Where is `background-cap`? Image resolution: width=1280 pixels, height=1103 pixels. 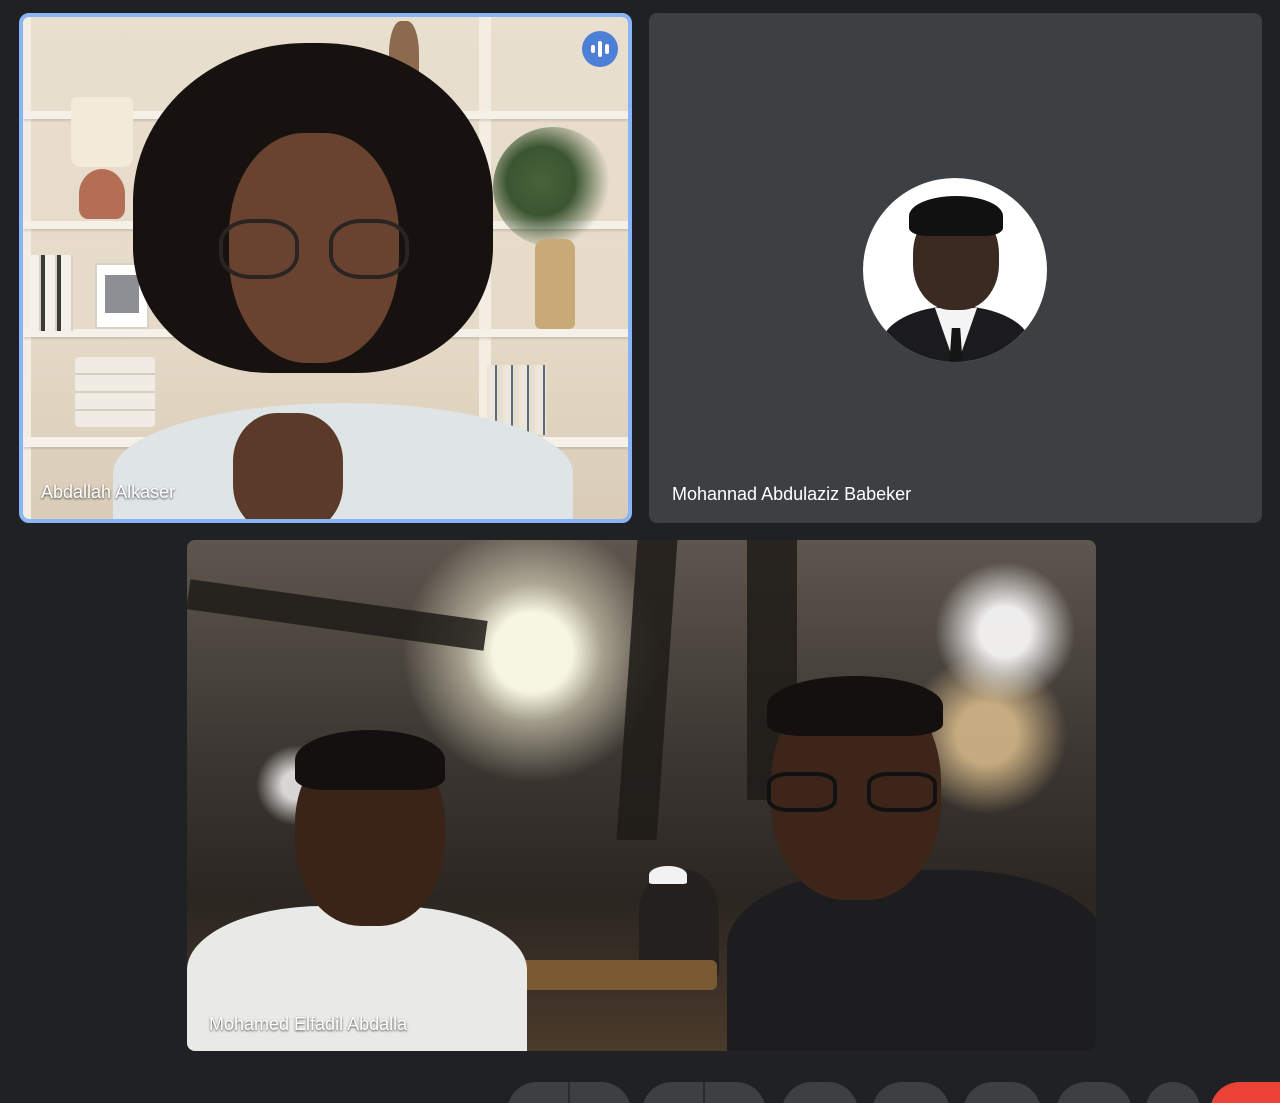
background-cap is located at coordinates (668, 875).